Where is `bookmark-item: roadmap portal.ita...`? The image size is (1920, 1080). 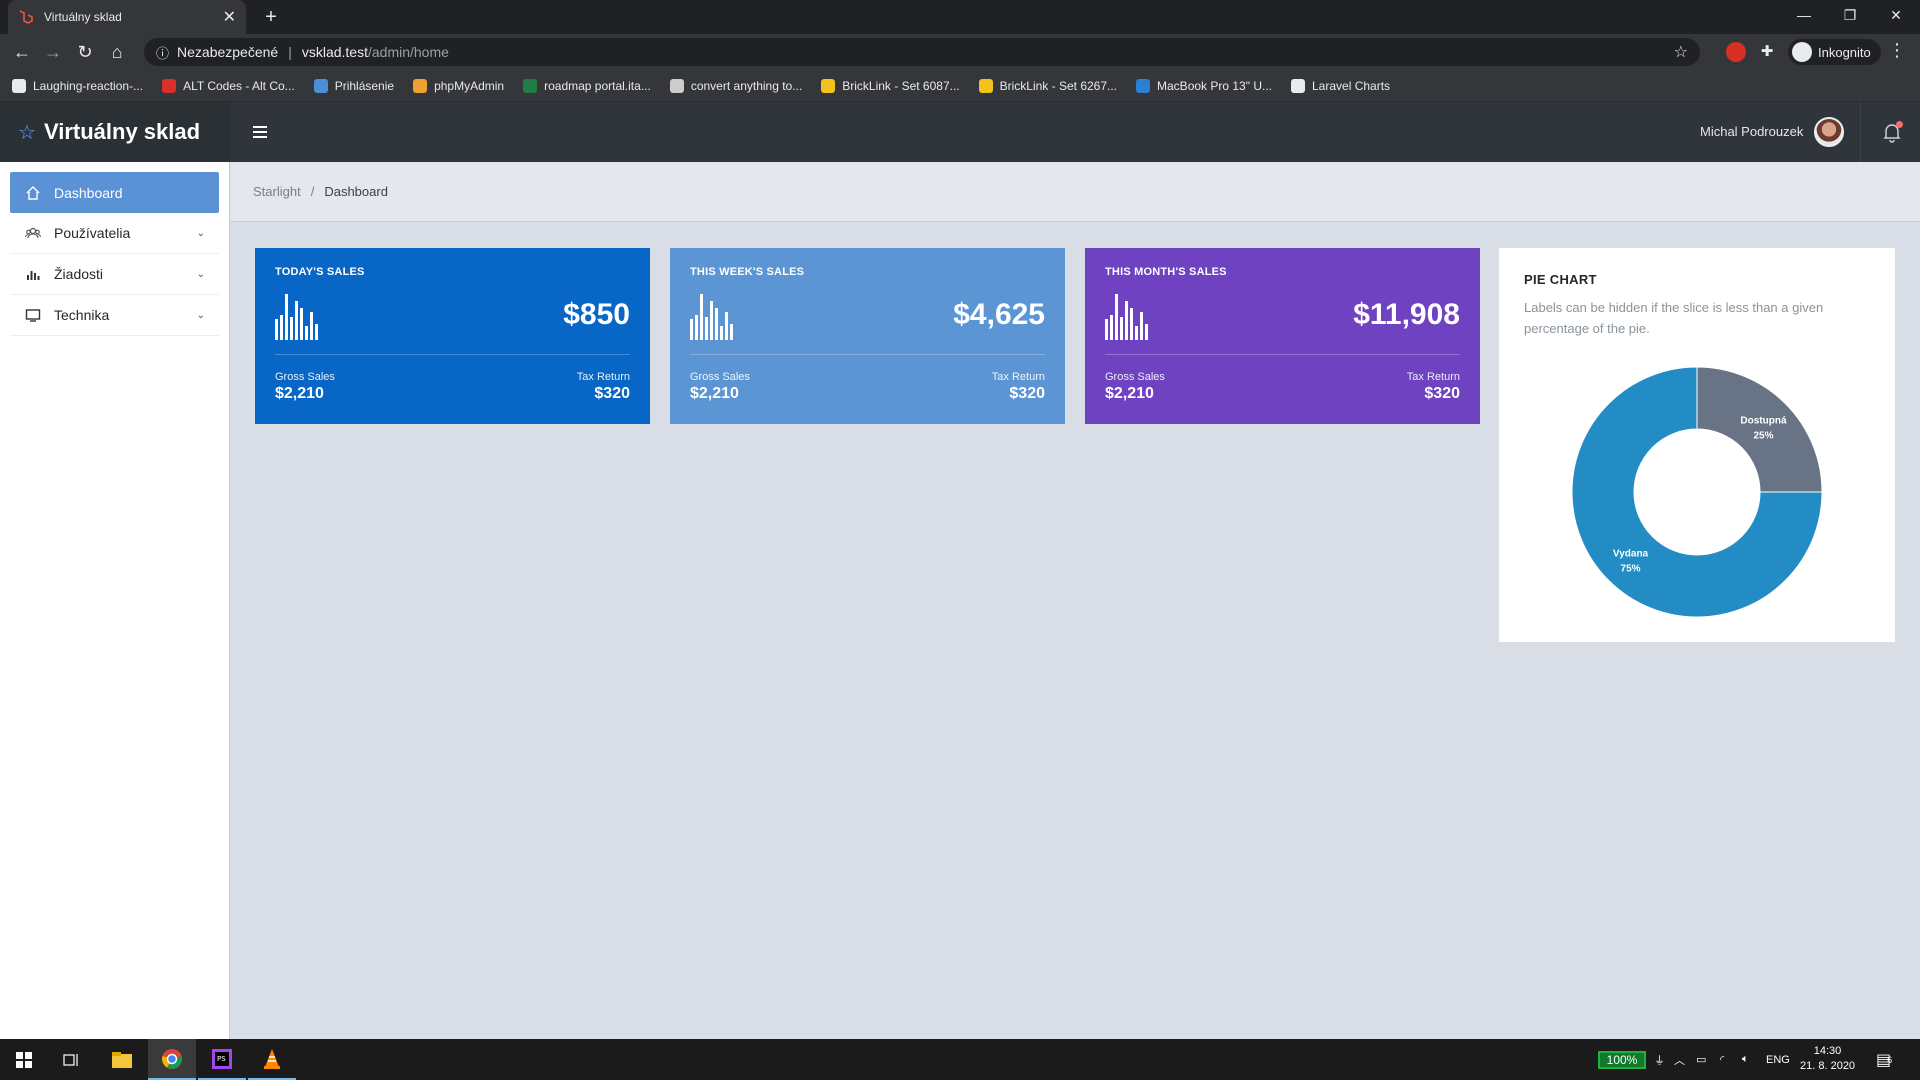 bookmark-item: roadmap portal.ita... is located at coordinates (587, 85).